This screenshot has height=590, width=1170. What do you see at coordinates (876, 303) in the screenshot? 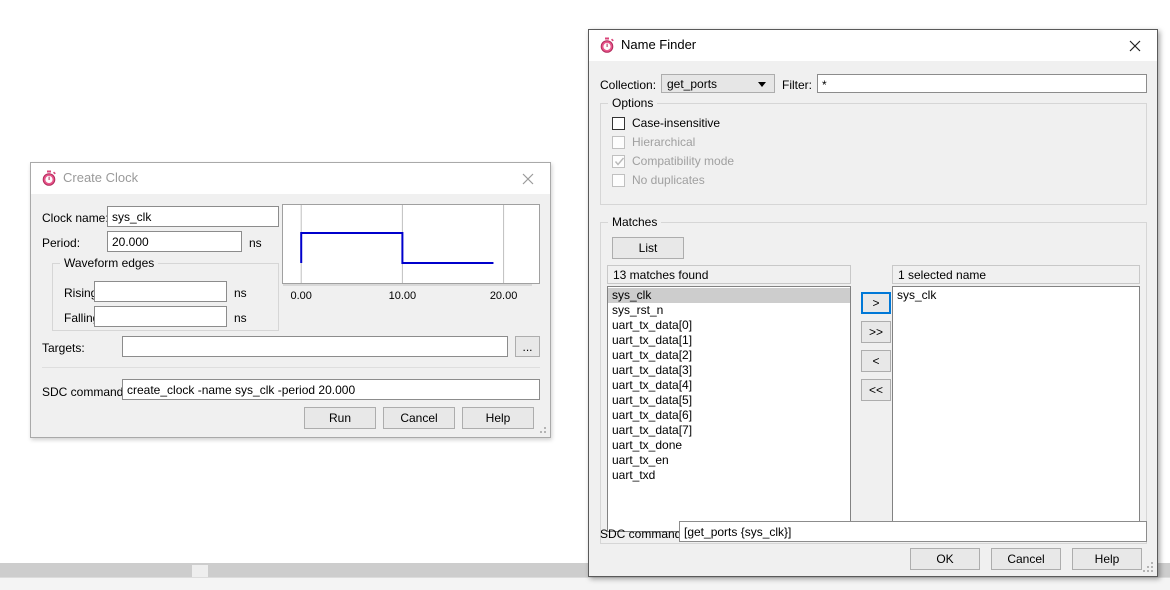
I see `move-right-button: >` at bounding box center [876, 303].